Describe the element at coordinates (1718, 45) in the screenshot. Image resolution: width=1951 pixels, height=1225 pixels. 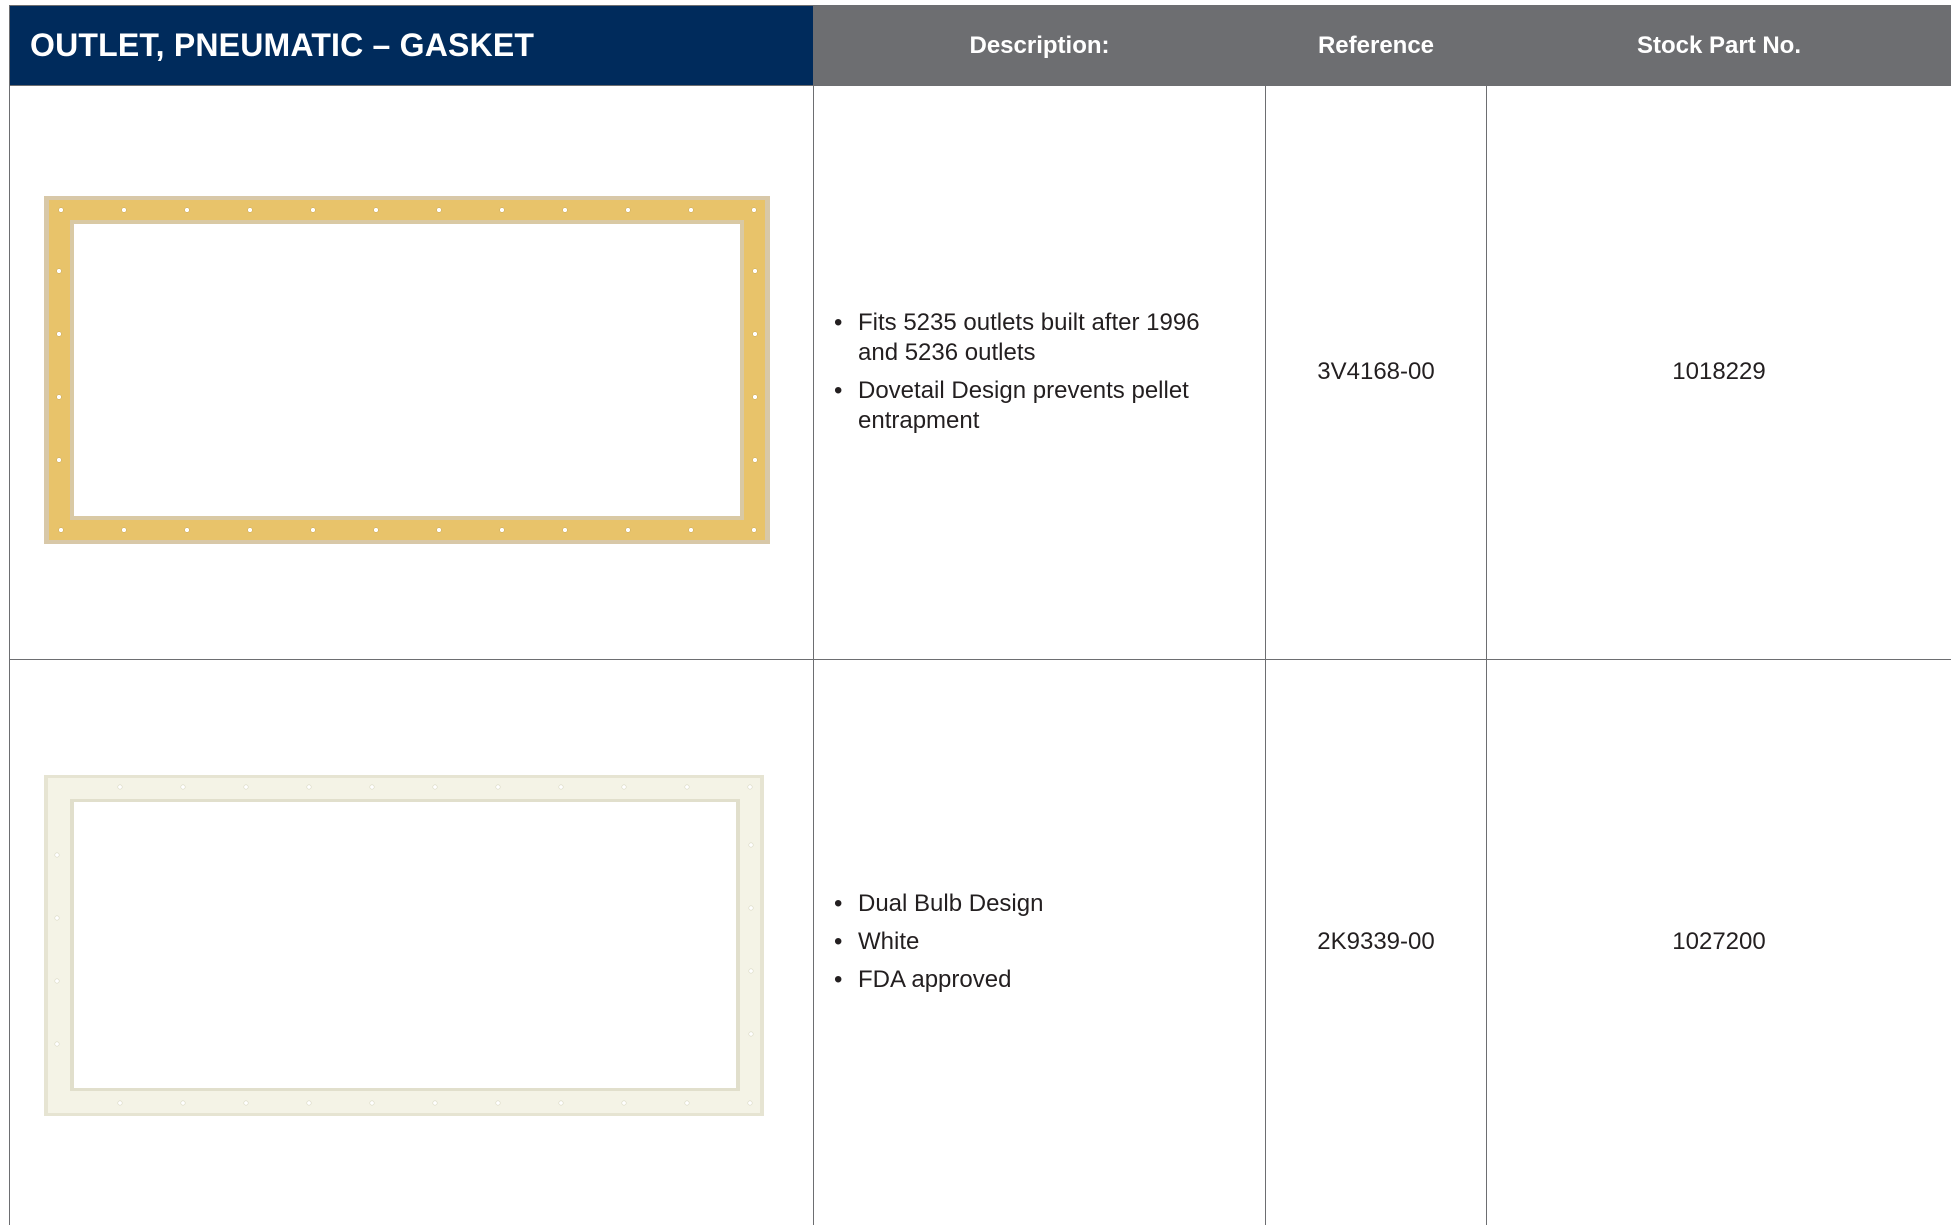
I see `stock-part-header: Stock Part No.` at that location.